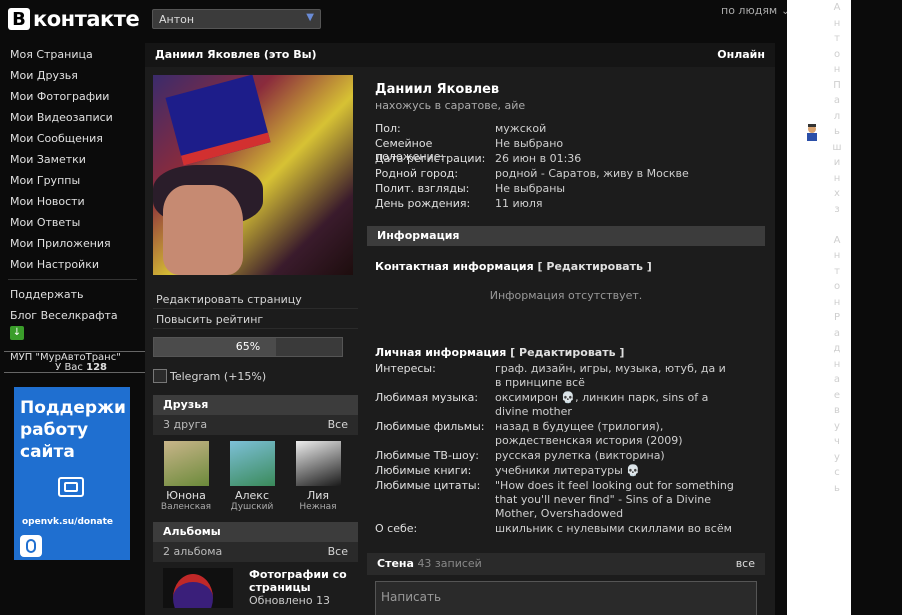  What do you see at coordinates (837, 131) in the screenshot?
I see `online-name-letter: ь` at bounding box center [837, 131].